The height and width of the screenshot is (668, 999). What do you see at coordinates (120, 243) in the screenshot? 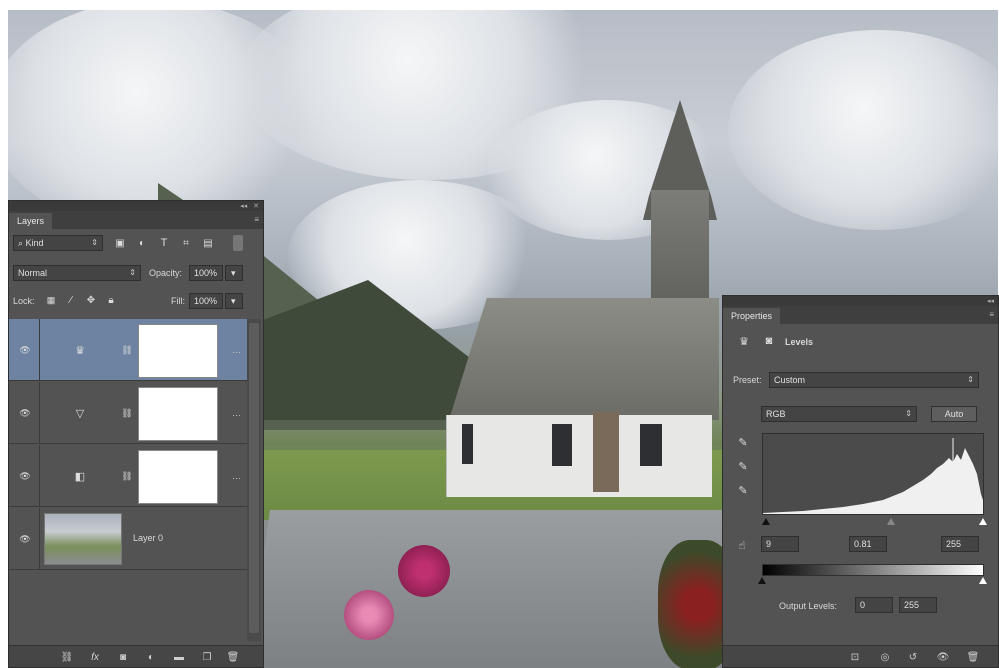
I see `filter-pixel-icon: ▣` at bounding box center [120, 243].